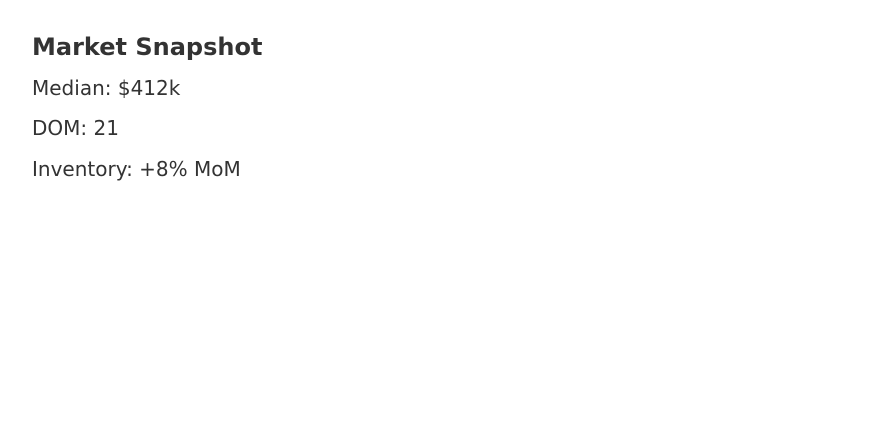 The image size is (885, 435). Describe the element at coordinates (106, 88) in the screenshot. I see `median-price-stat: Median: $412k` at that location.